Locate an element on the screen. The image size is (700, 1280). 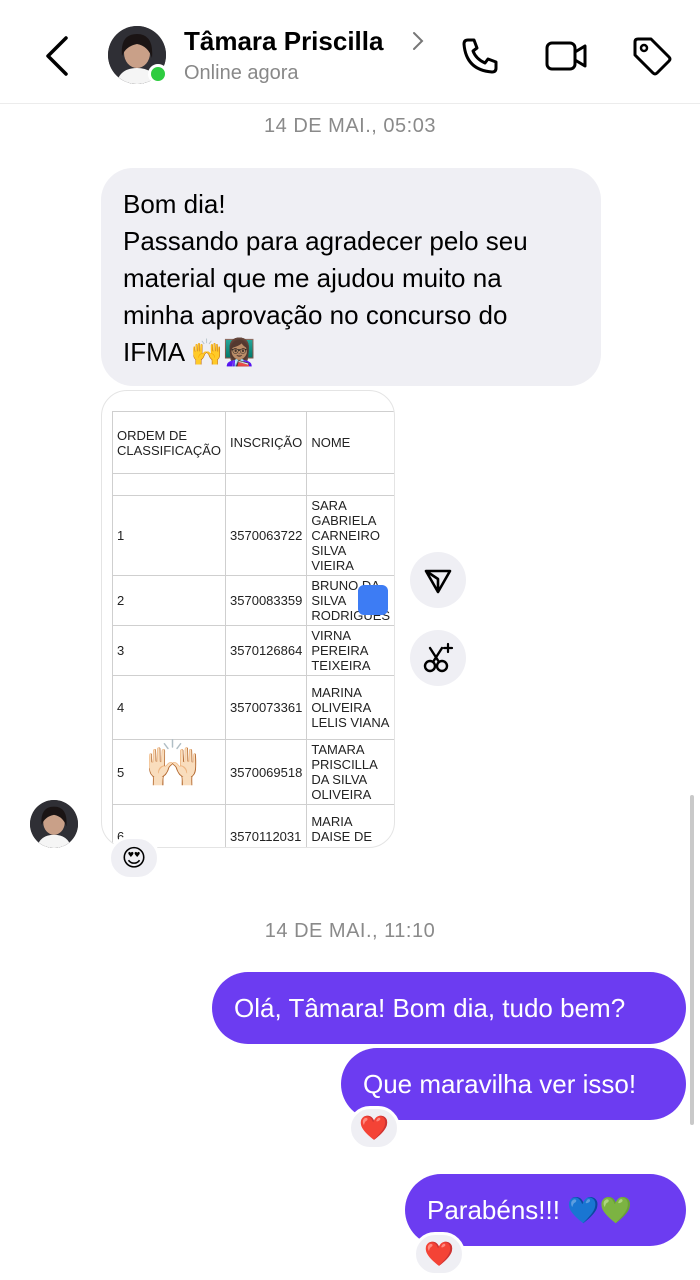
rank-cell: 3 is located at coordinates (169, 650).